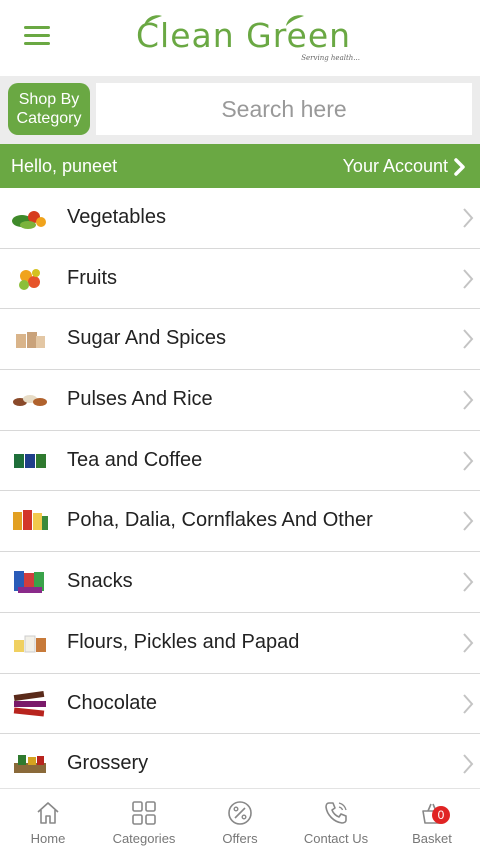 This screenshot has width=480, height=853. Describe the element at coordinates (395, 166) in the screenshot. I see `your-account-label: Your Account` at that location.